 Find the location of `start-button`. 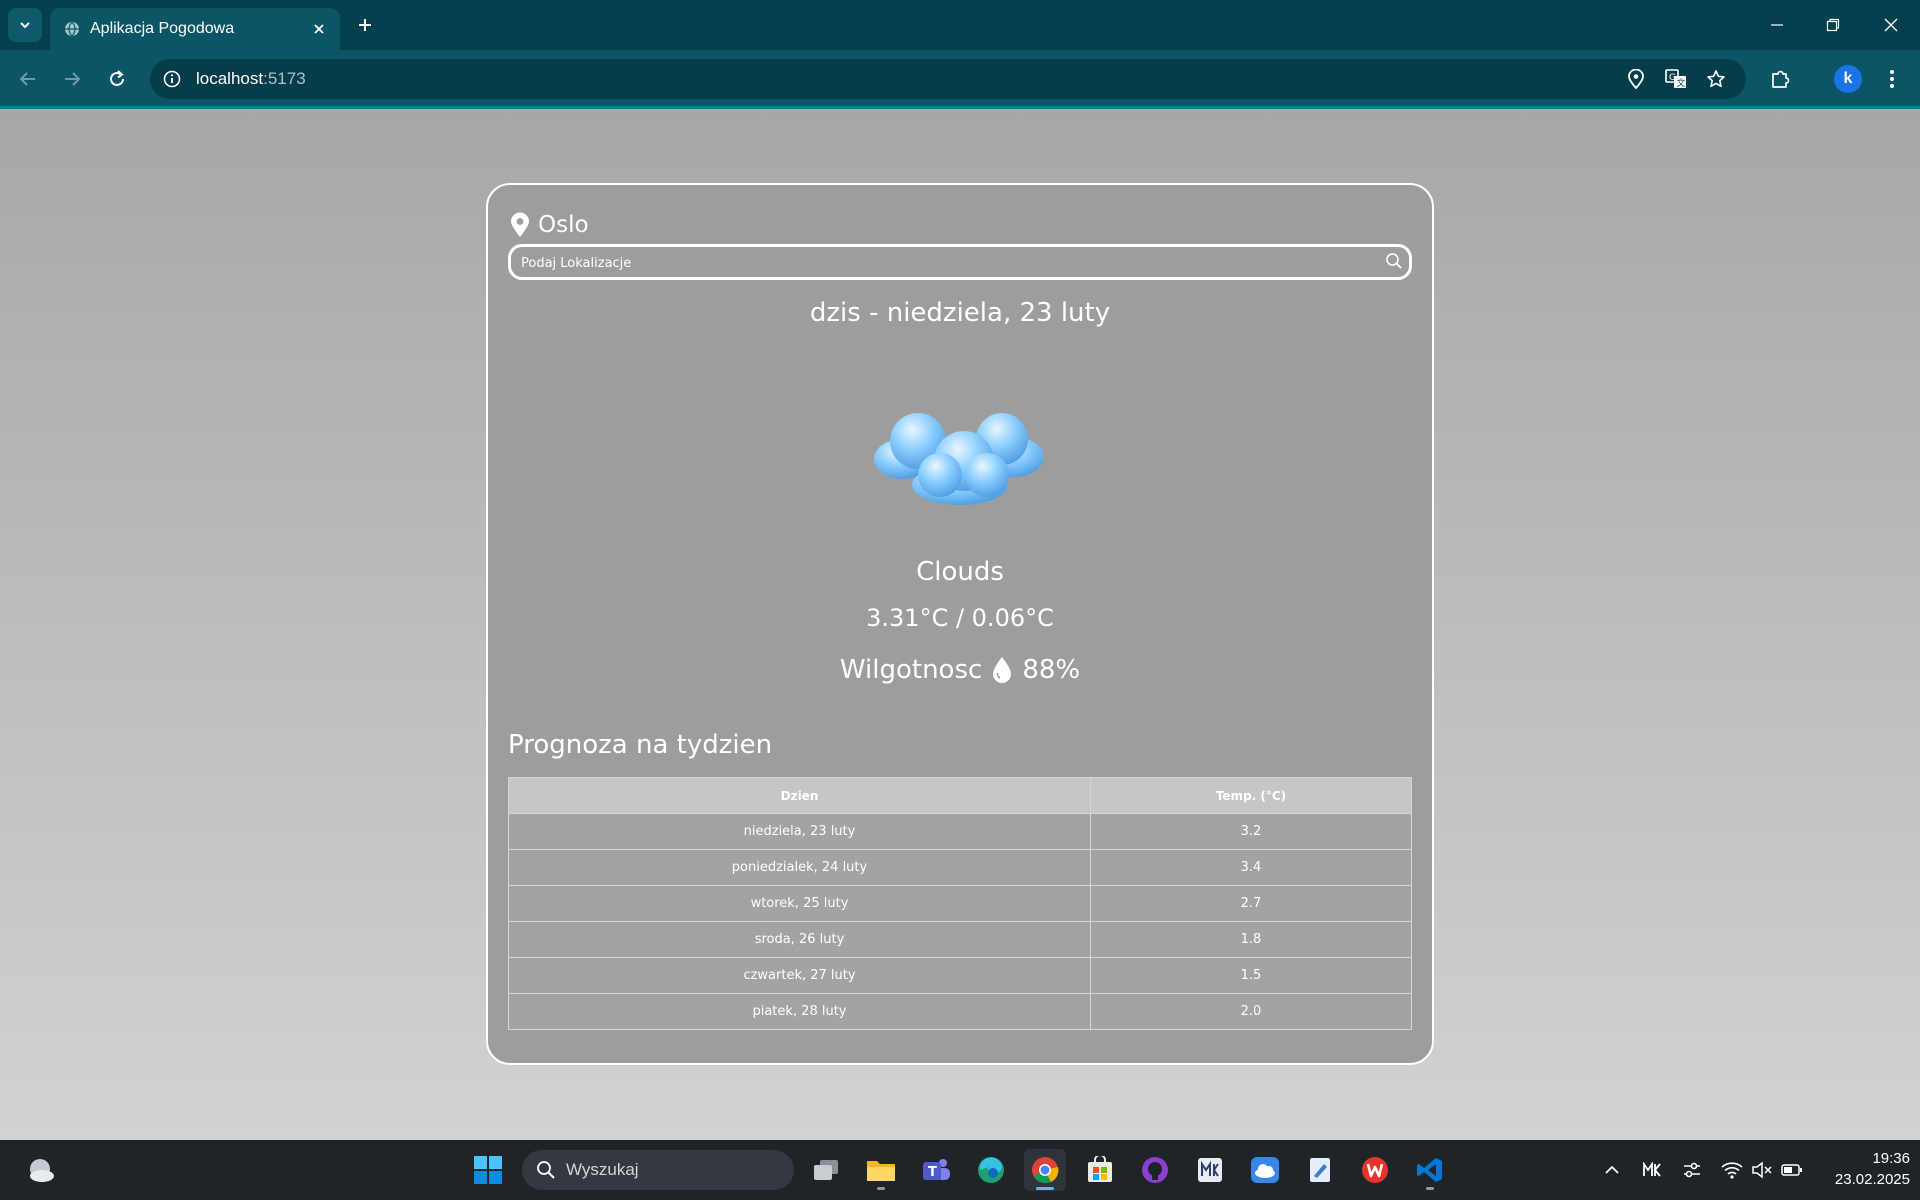

start-button is located at coordinates (488, 1170).